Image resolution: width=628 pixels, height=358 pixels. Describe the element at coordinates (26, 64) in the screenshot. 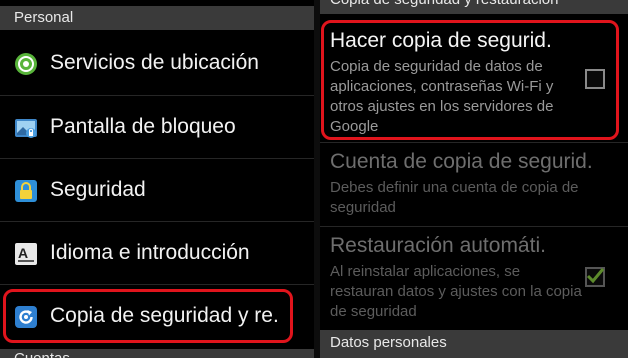

I see `location-icon` at that location.